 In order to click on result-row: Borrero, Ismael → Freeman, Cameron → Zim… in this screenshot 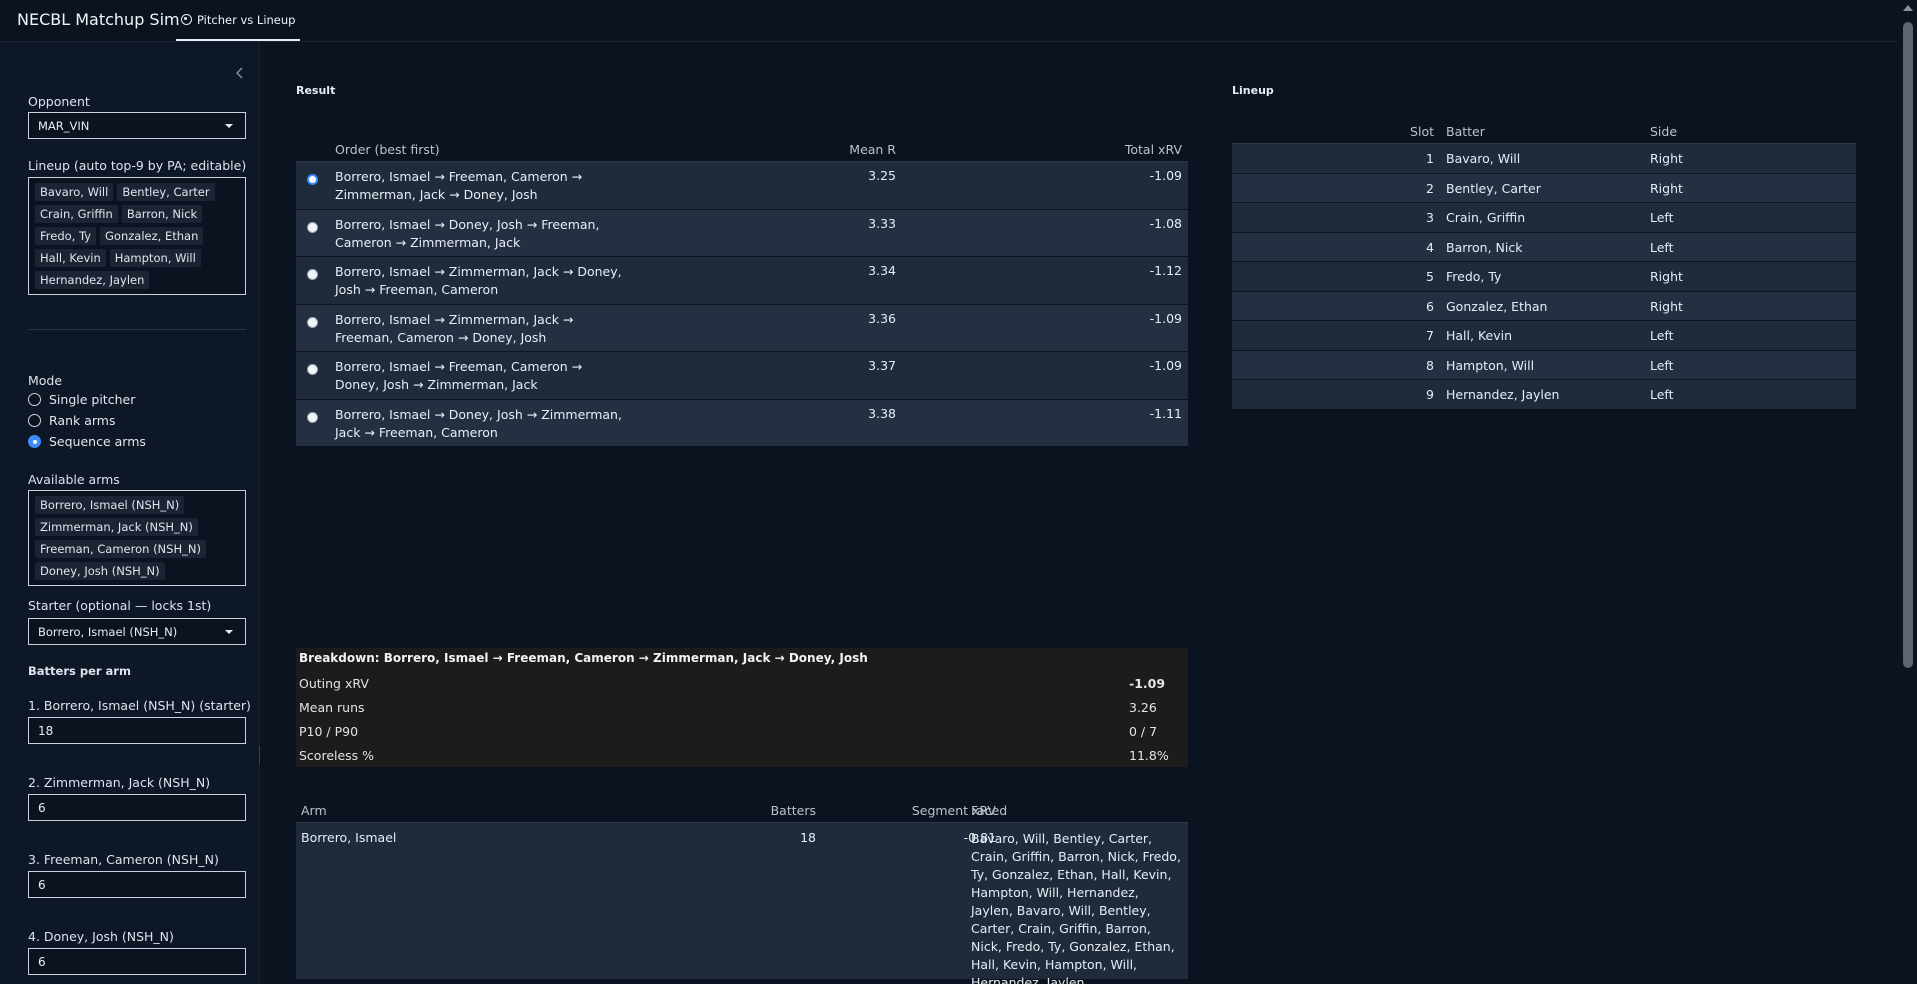, I will do `click(742, 186)`.